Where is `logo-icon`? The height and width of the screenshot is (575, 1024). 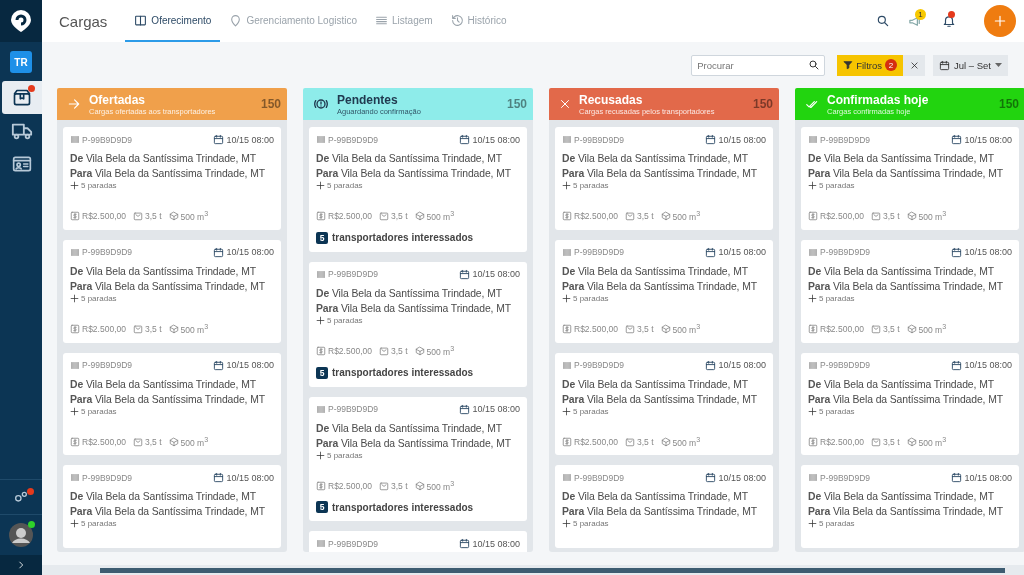
logo-icon is located at coordinates (21, 21).